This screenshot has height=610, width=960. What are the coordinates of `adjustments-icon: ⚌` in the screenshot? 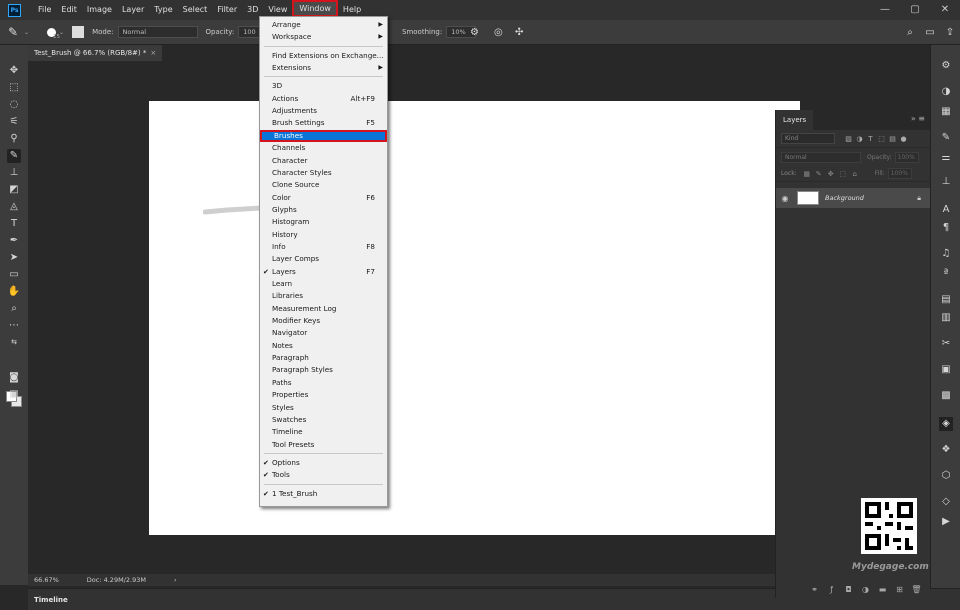 It's located at (946, 158).